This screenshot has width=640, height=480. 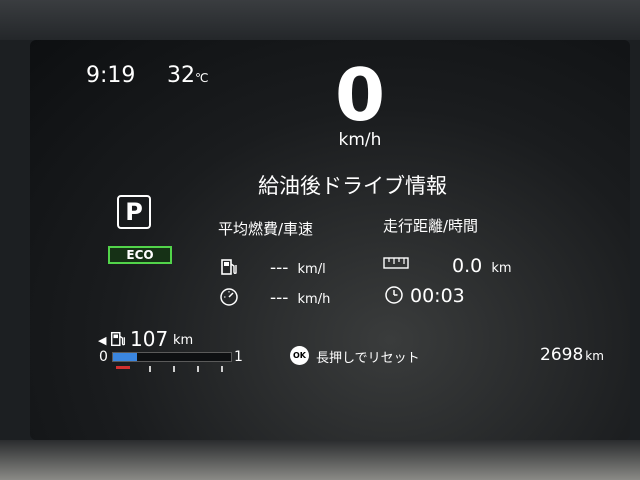 What do you see at coordinates (123, 367) in the screenshot?
I see `low-fuel-marker` at bounding box center [123, 367].